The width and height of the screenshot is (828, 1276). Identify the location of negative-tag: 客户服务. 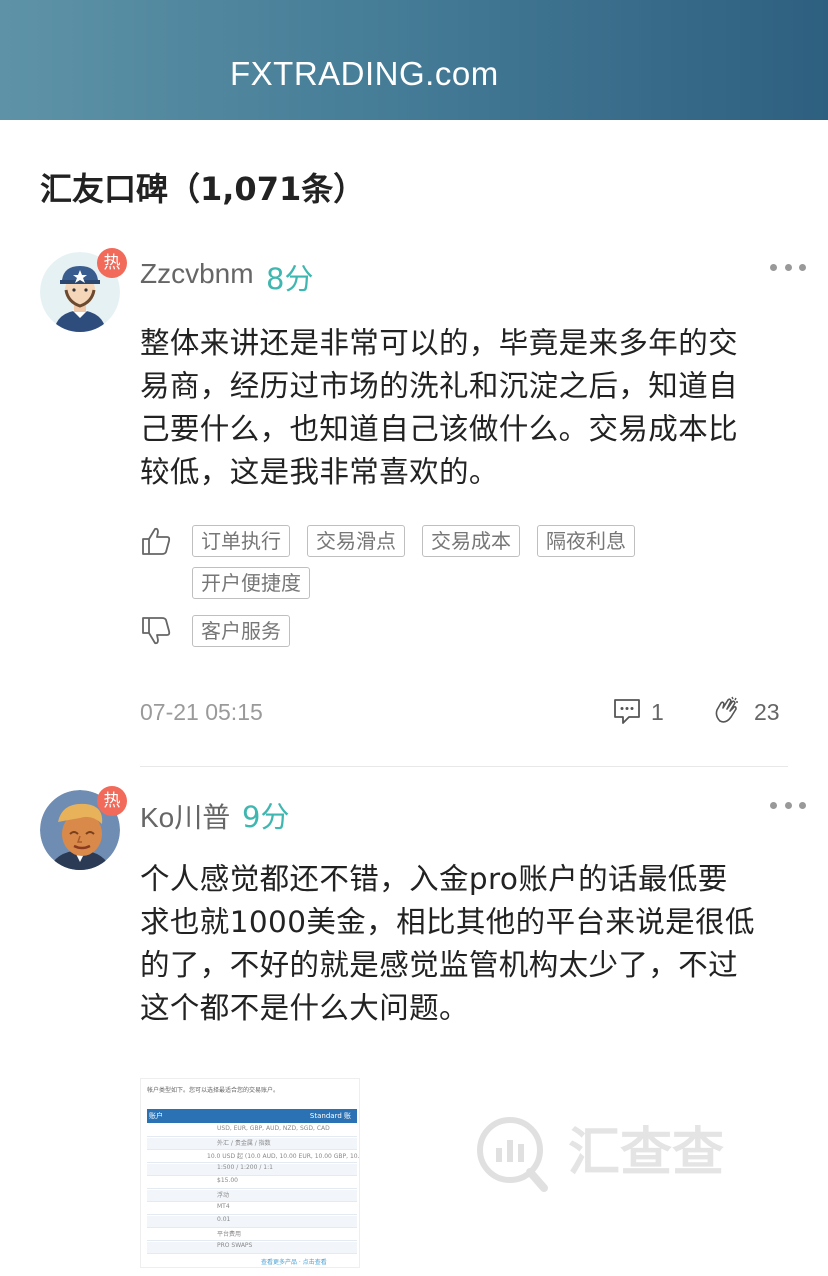
(241, 631).